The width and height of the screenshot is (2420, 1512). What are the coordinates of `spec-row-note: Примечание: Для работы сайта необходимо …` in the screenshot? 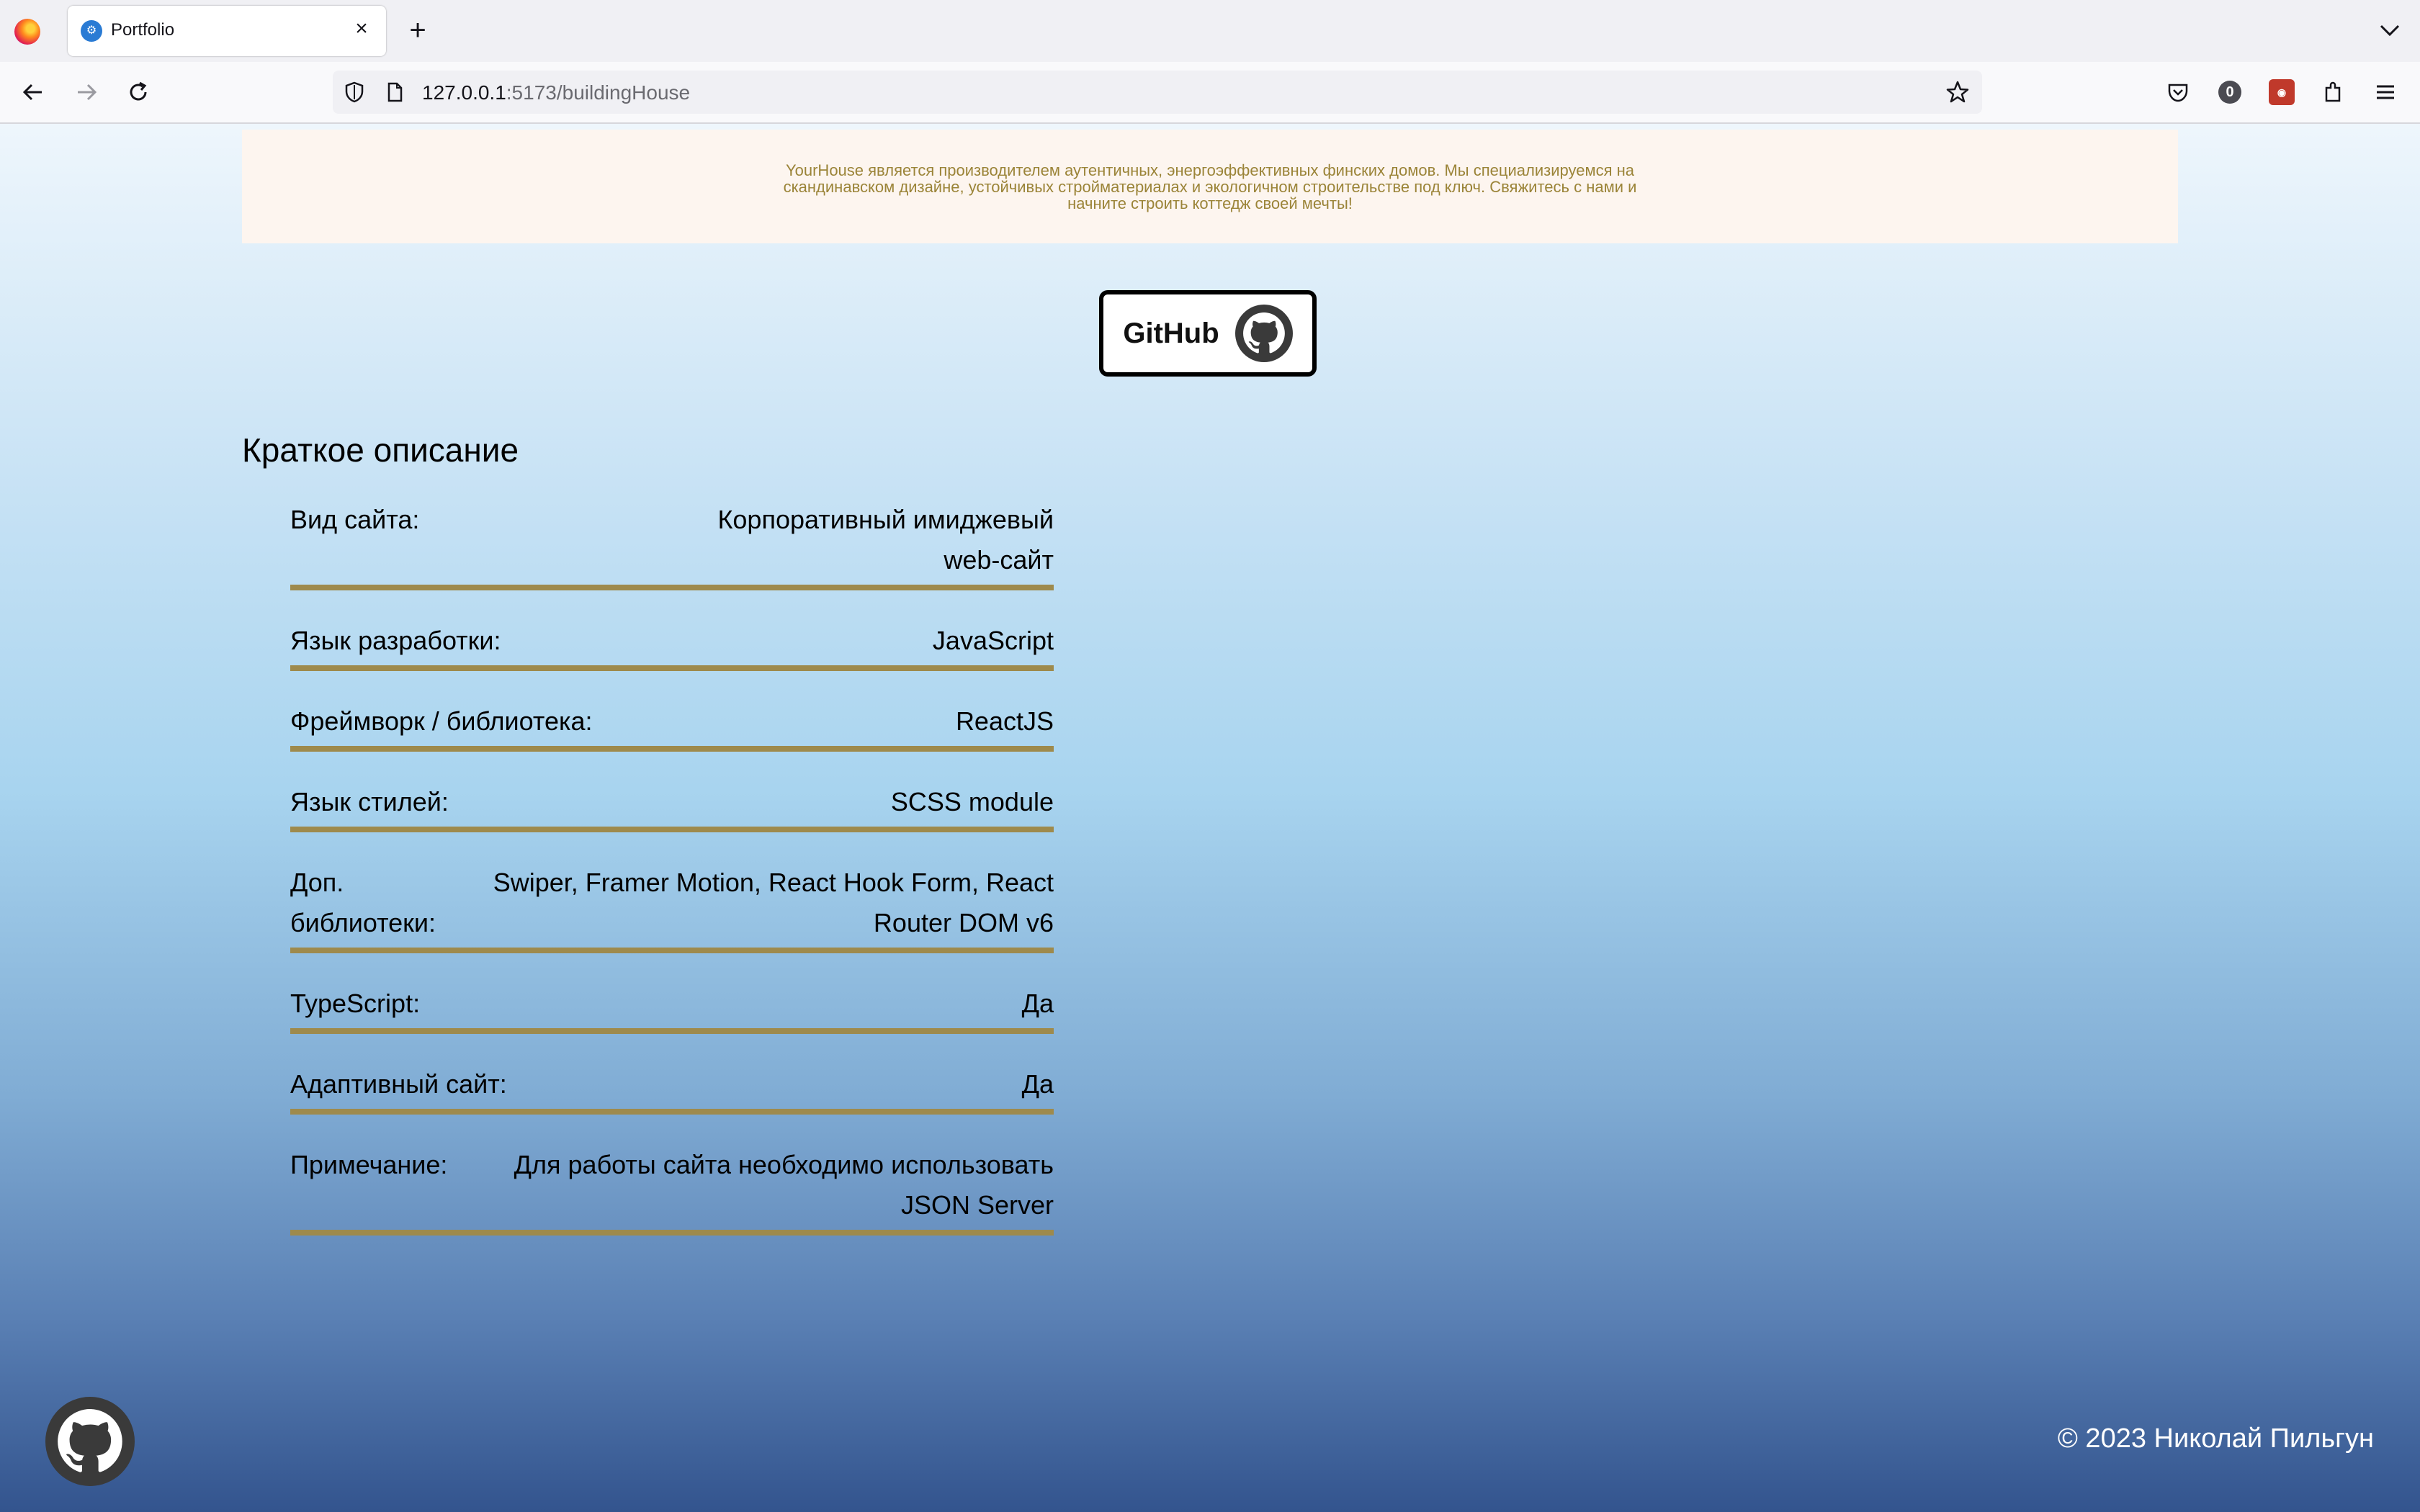 It's located at (672, 1190).